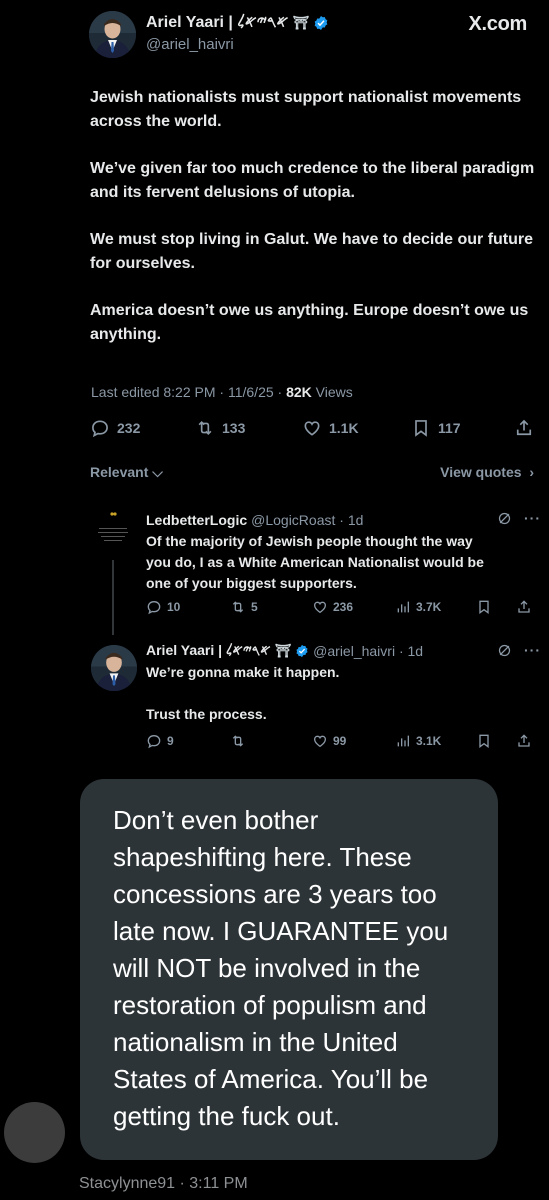 The width and height of the screenshot is (549, 1200). What do you see at coordinates (190, 44) in the screenshot?
I see `author-handle: @ariel_haivri` at bounding box center [190, 44].